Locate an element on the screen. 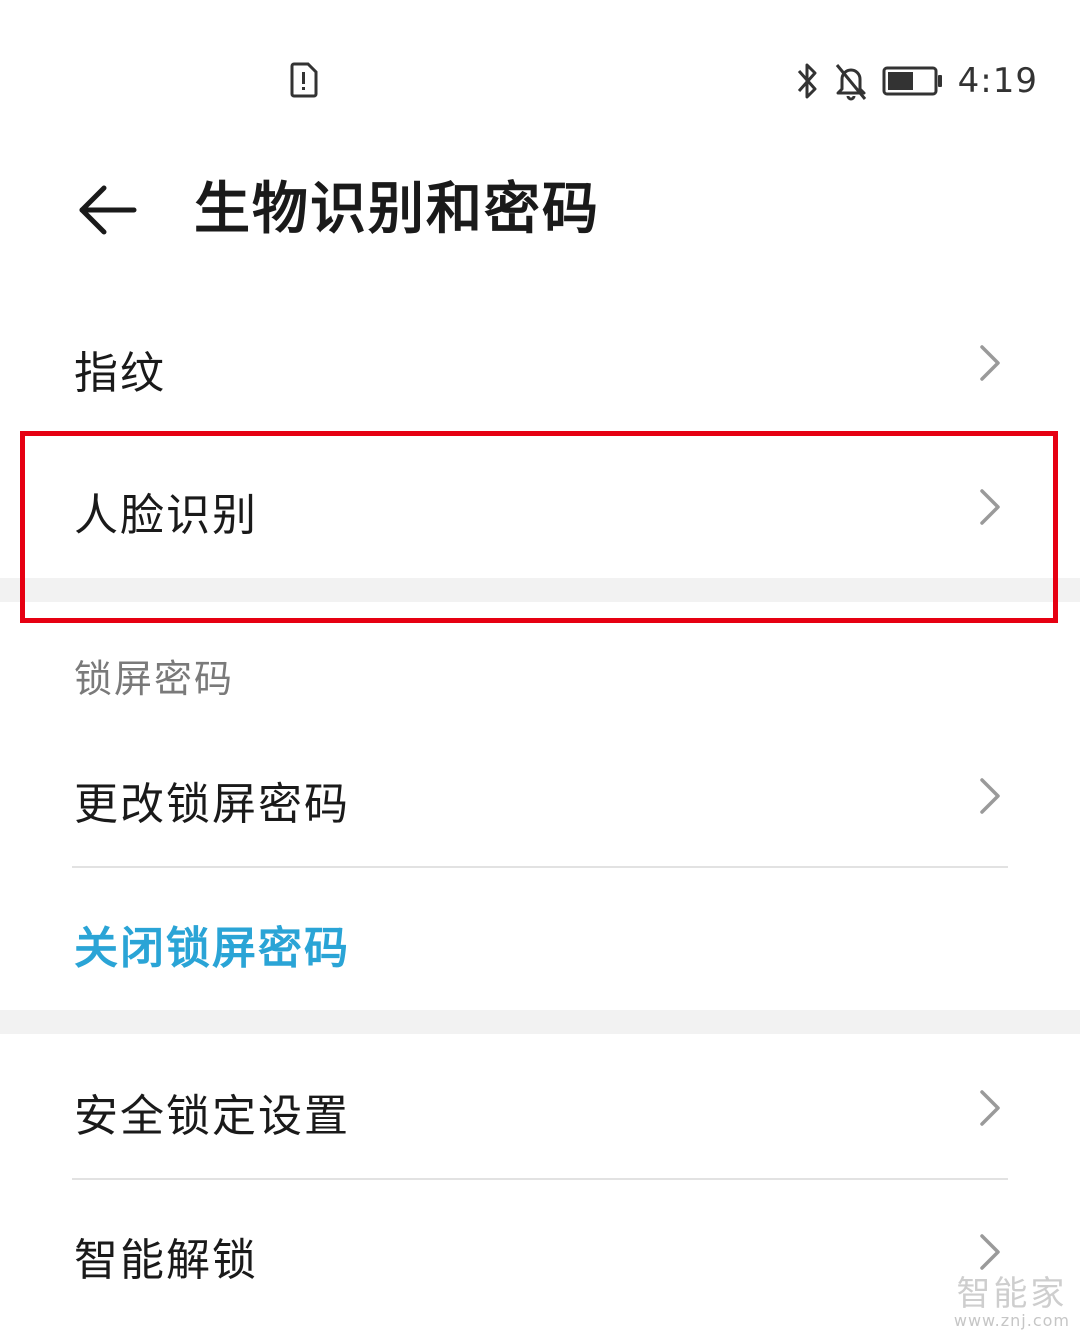 This screenshot has height=1334, width=1080. list-item-disable-lock-password: 关闭锁屏密码 is located at coordinates (540, 939).